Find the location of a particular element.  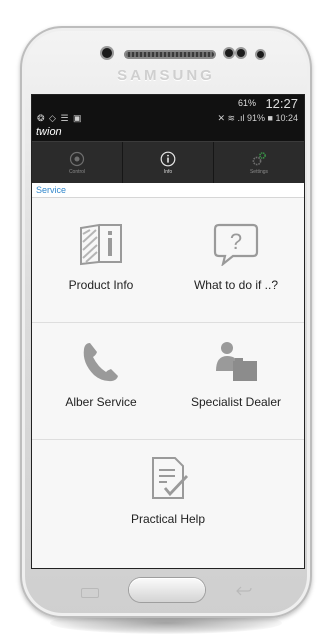

menu-item-alber-service: Alber Service is located at coordinates (101, 374).